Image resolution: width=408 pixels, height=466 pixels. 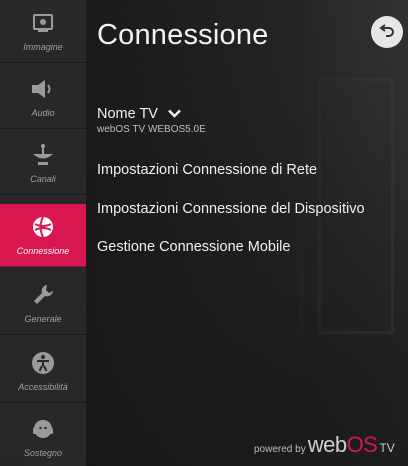 I want to click on picture-icon, so click(x=43, y=23).